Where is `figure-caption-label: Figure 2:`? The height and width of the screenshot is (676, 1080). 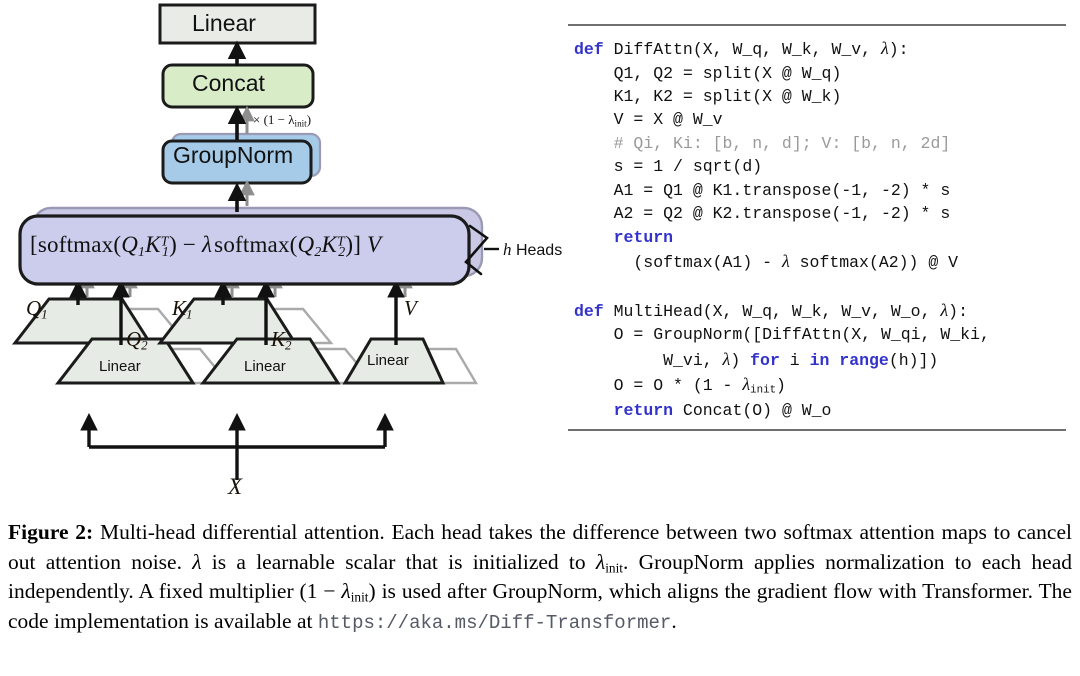
figure-caption-label: Figure 2: is located at coordinates (51, 532).